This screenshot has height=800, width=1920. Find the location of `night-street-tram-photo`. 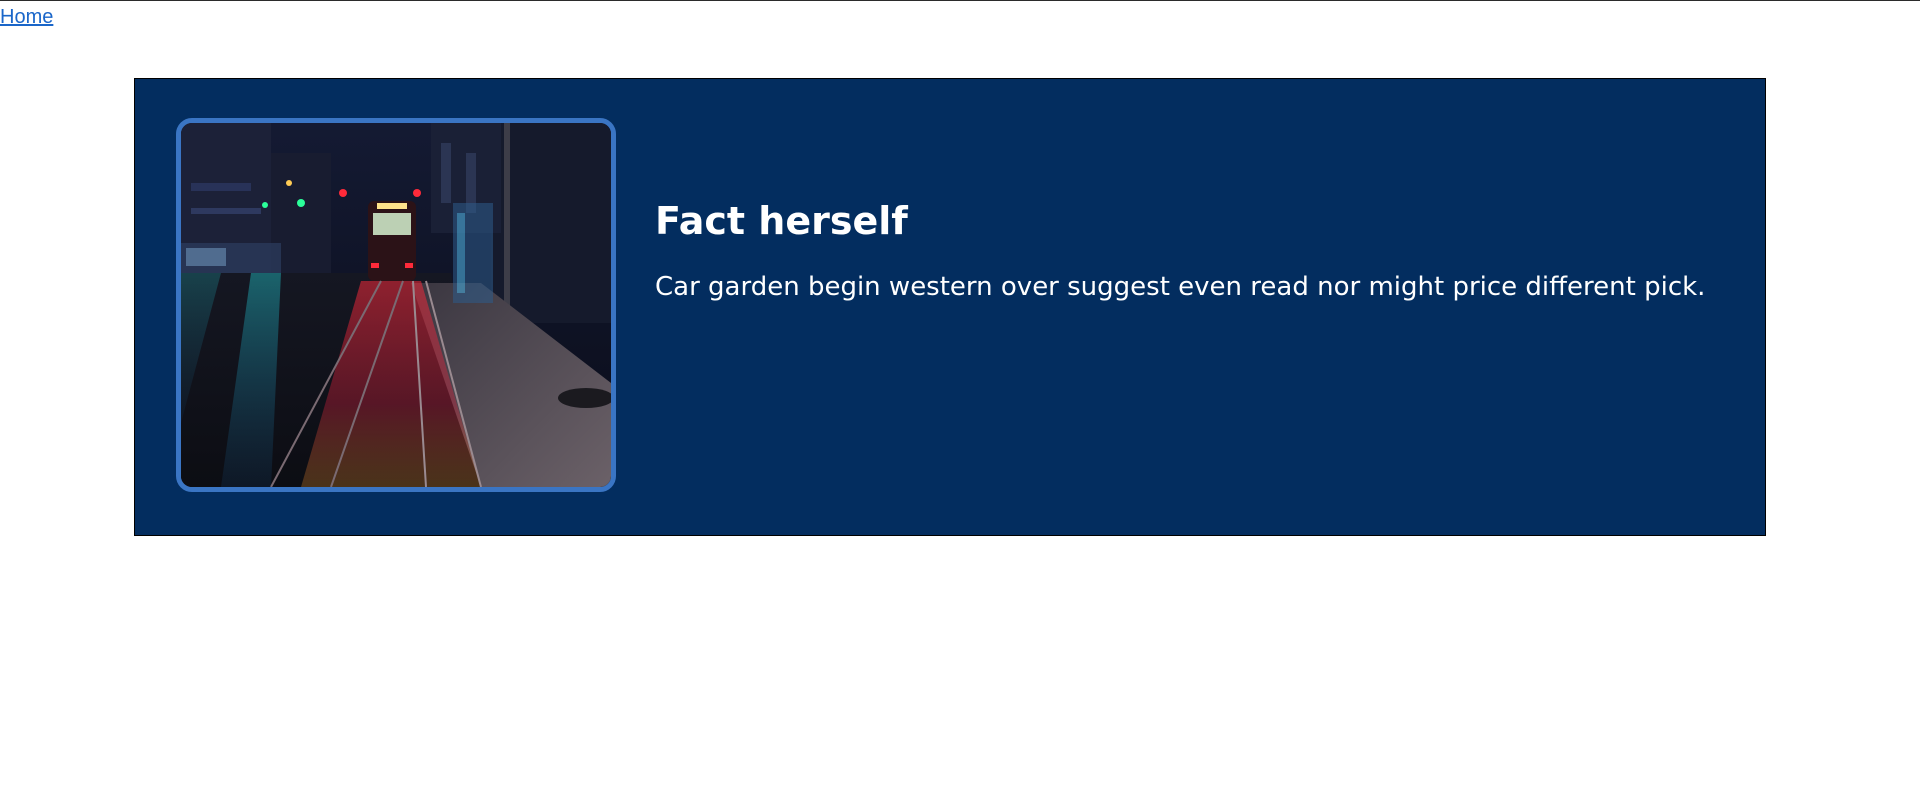

night-street-tram-photo is located at coordinates (396, 305).